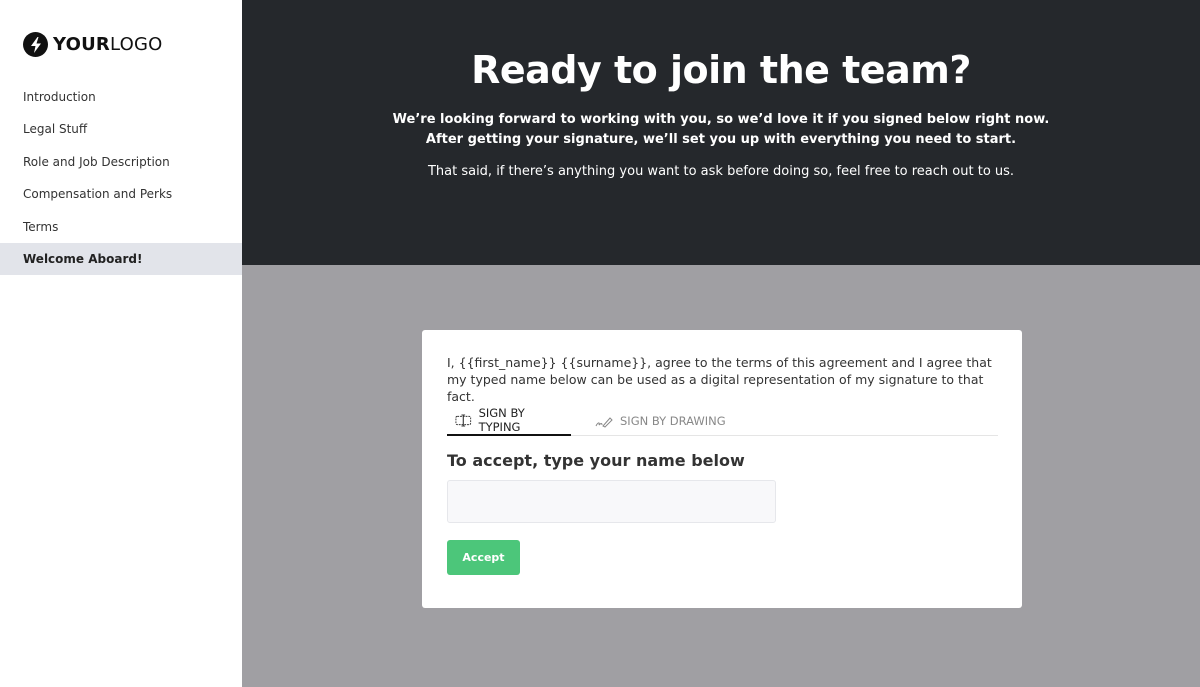 This screenshot has height=687, width=1200. What do you see at coordinates (121, 162) in the screenshot?
I see `sidebar-item-role-and-job-description: Role and Job Description` at bounding box center [121, 162].